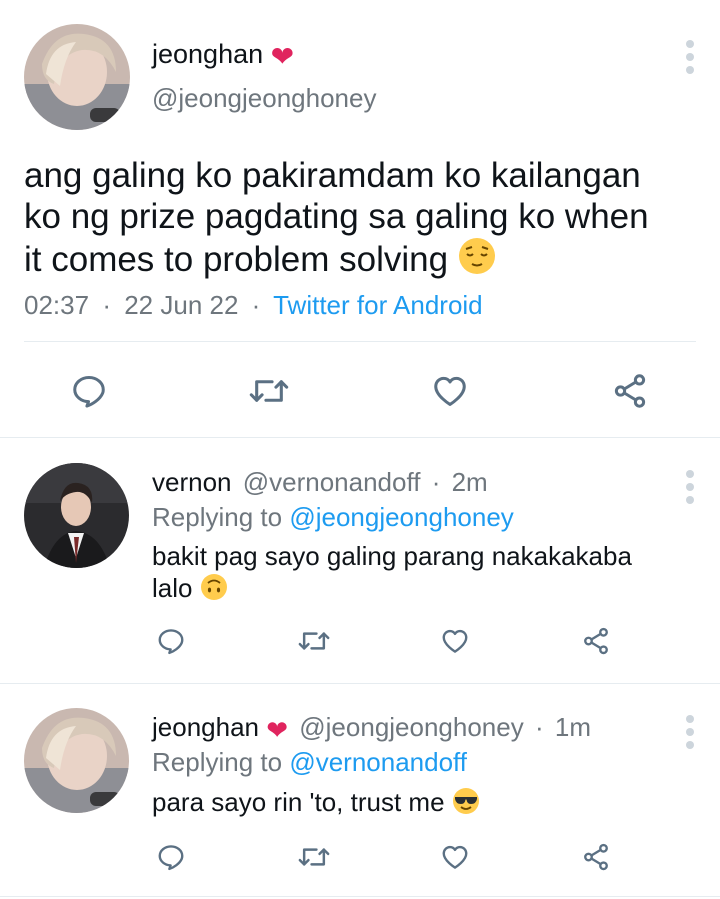  I want to click on tweet-text-line: para sayo rin 'to, trust me, so click(298, 802).